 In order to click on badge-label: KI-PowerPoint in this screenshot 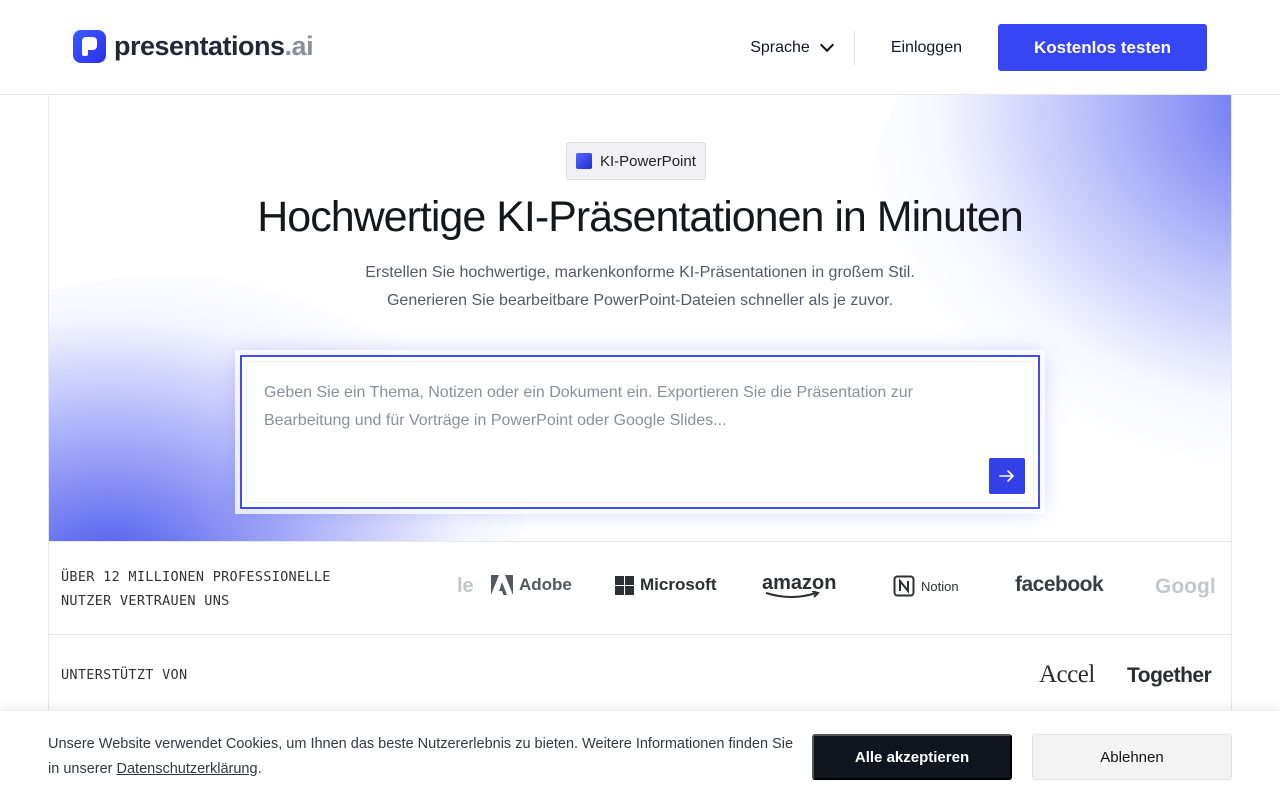, I will do `click(648, 161)`.